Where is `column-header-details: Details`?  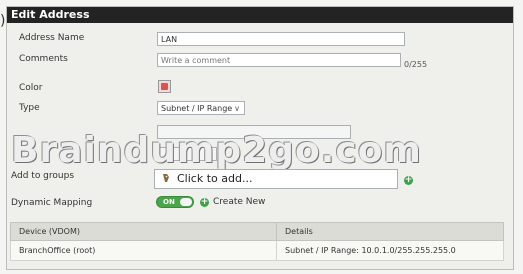
column-header-details: Details is located at coordinates (390, 231).